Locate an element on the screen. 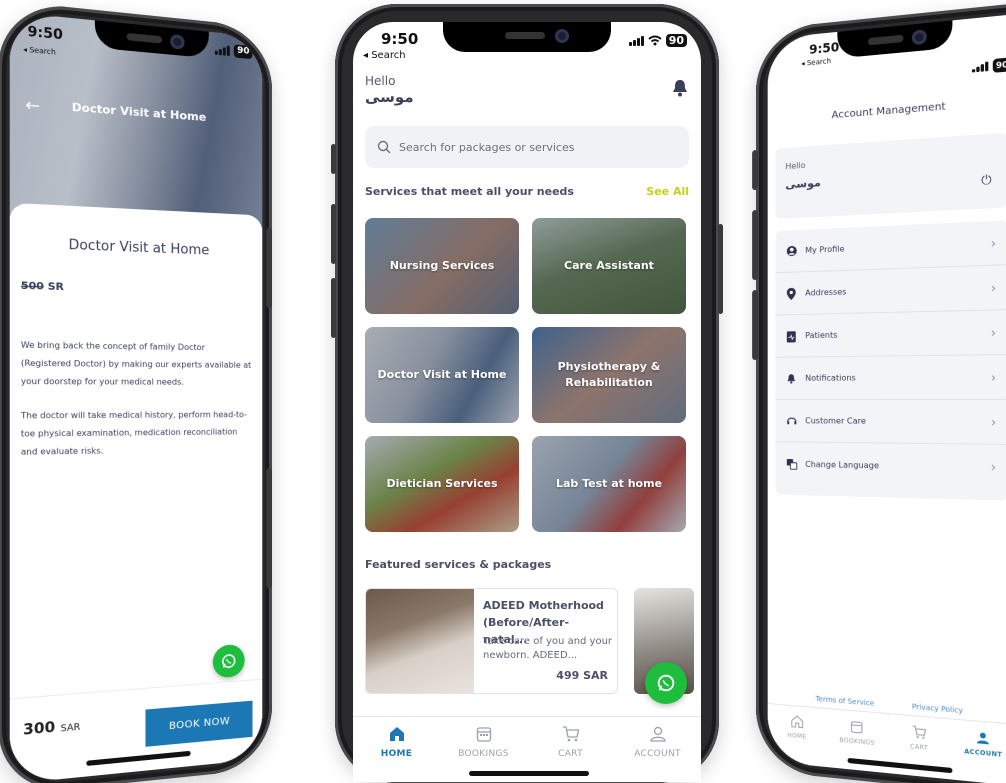  see-all-link: See All is located at coordinates (667, 191).